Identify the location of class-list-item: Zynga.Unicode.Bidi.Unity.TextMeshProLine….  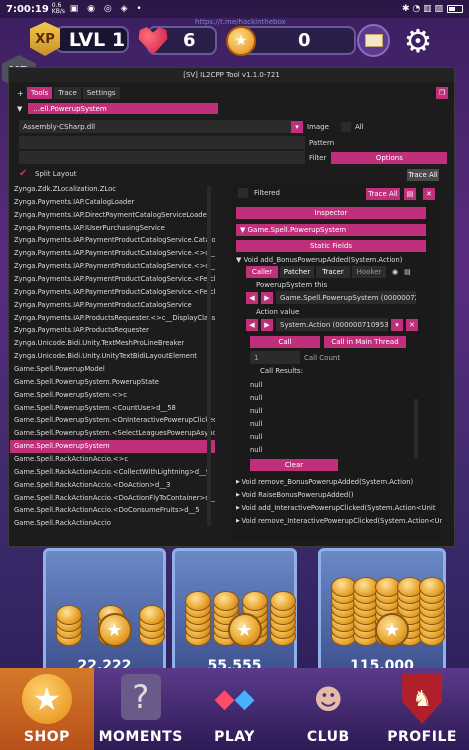
(112, 343).